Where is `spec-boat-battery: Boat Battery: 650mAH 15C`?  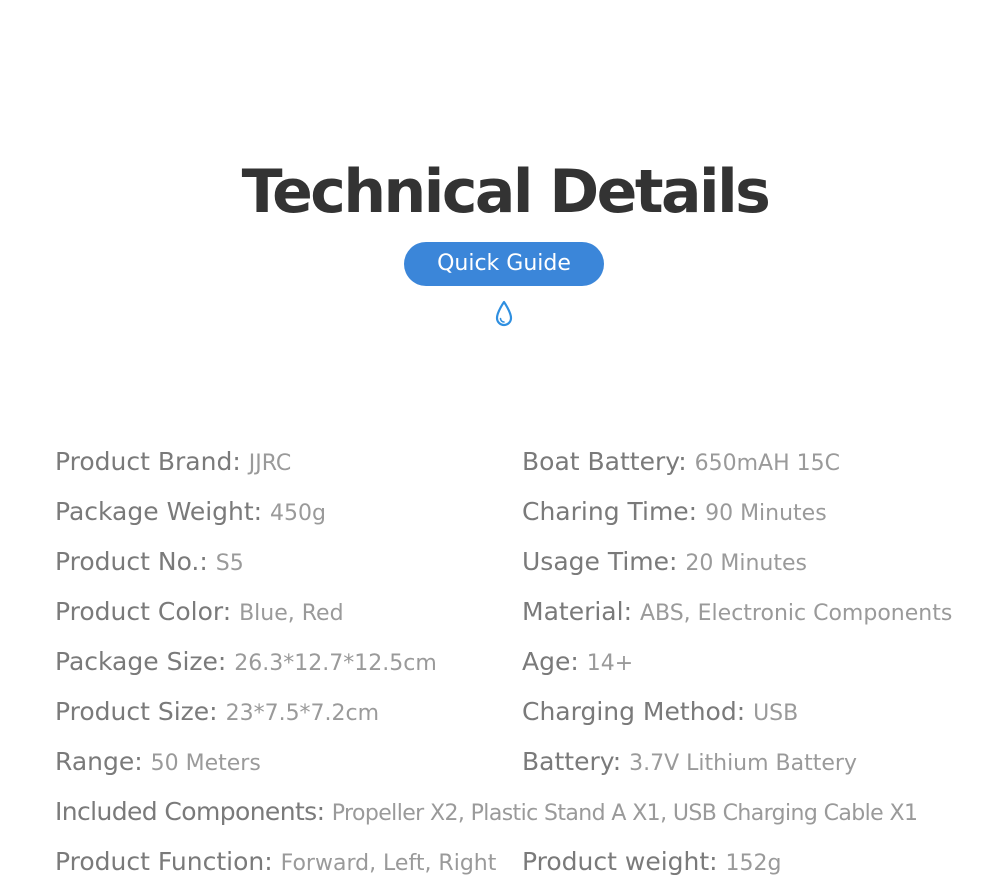 spec-boat-battery: Boat Battery: 650mAH 15C is located at coordinates (681, 463).